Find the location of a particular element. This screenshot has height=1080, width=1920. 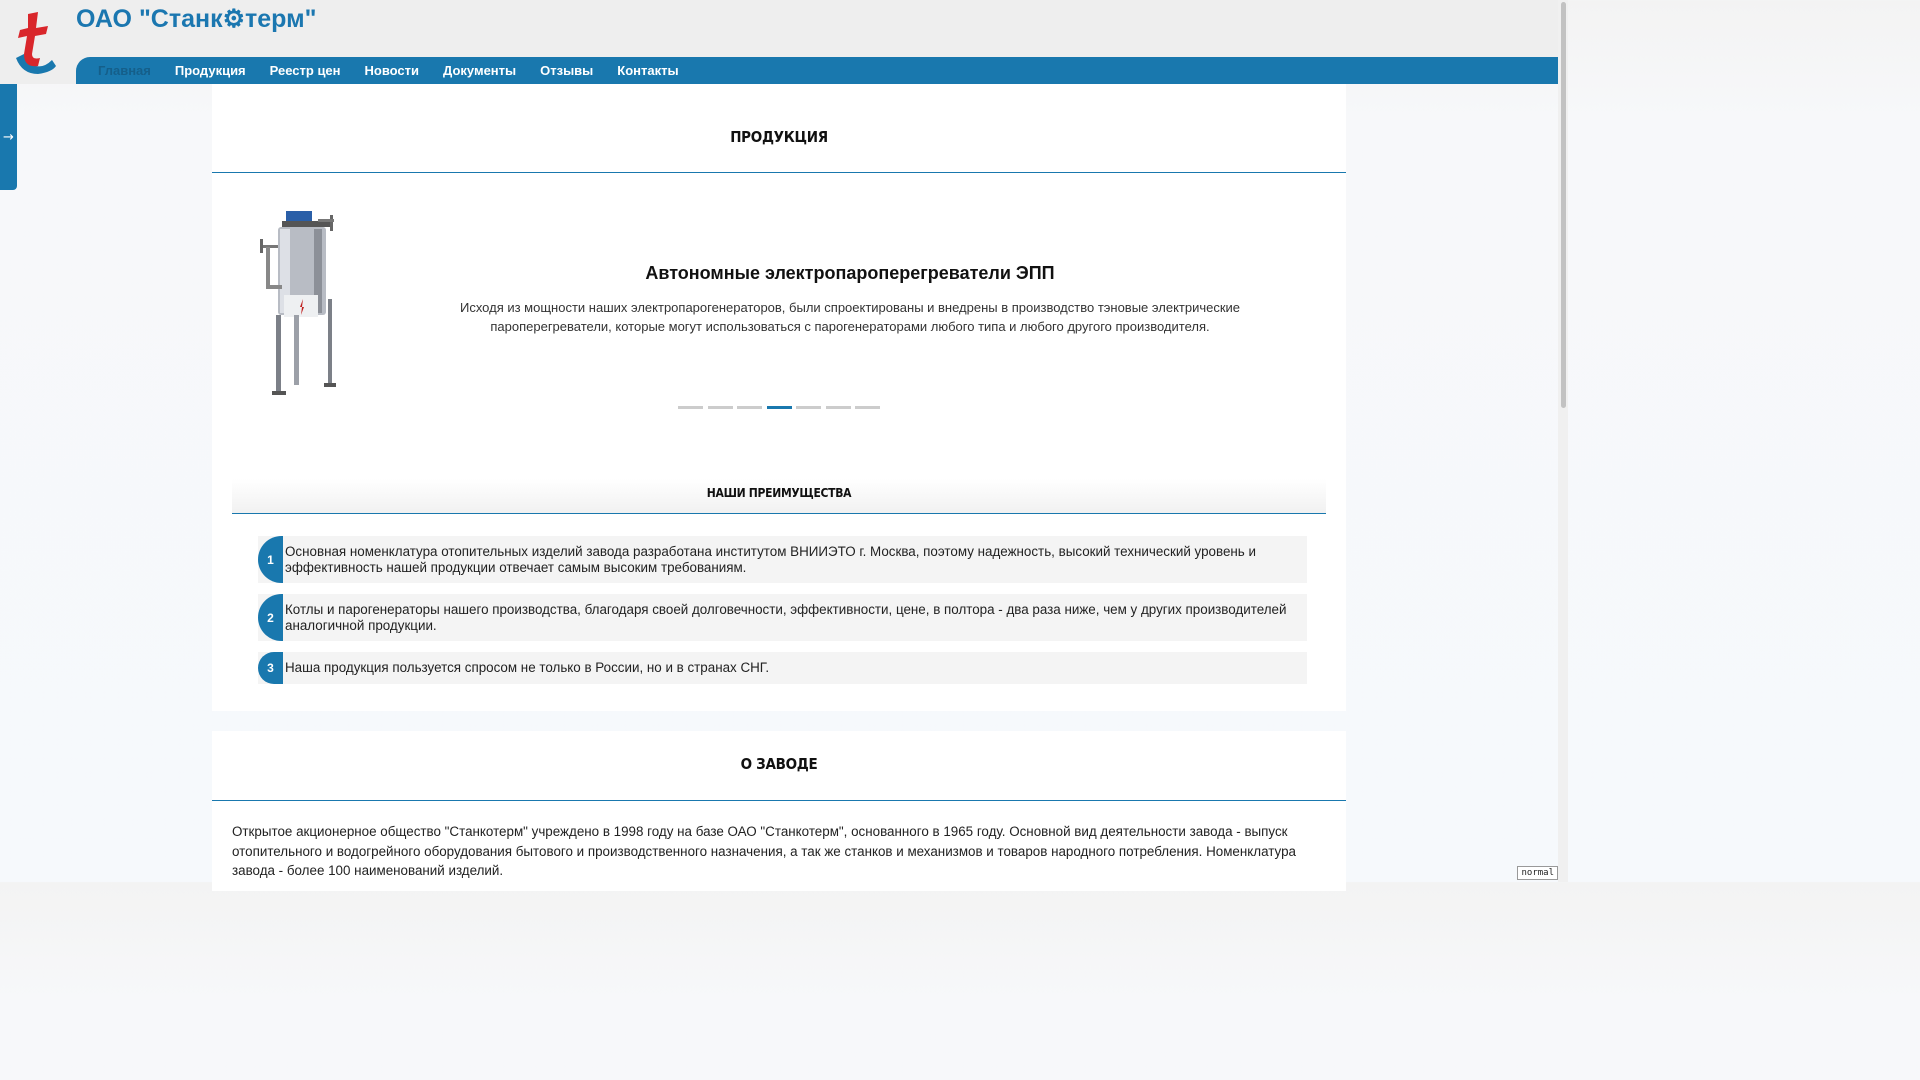

status-badge: normal is located at coordinates (1537, 873).